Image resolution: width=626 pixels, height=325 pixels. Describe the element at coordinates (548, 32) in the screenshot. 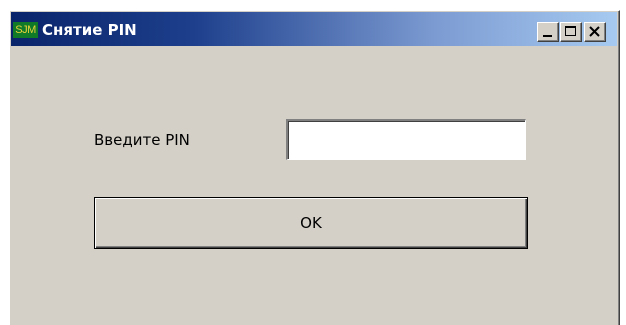

I see `minimize-button` at that location.